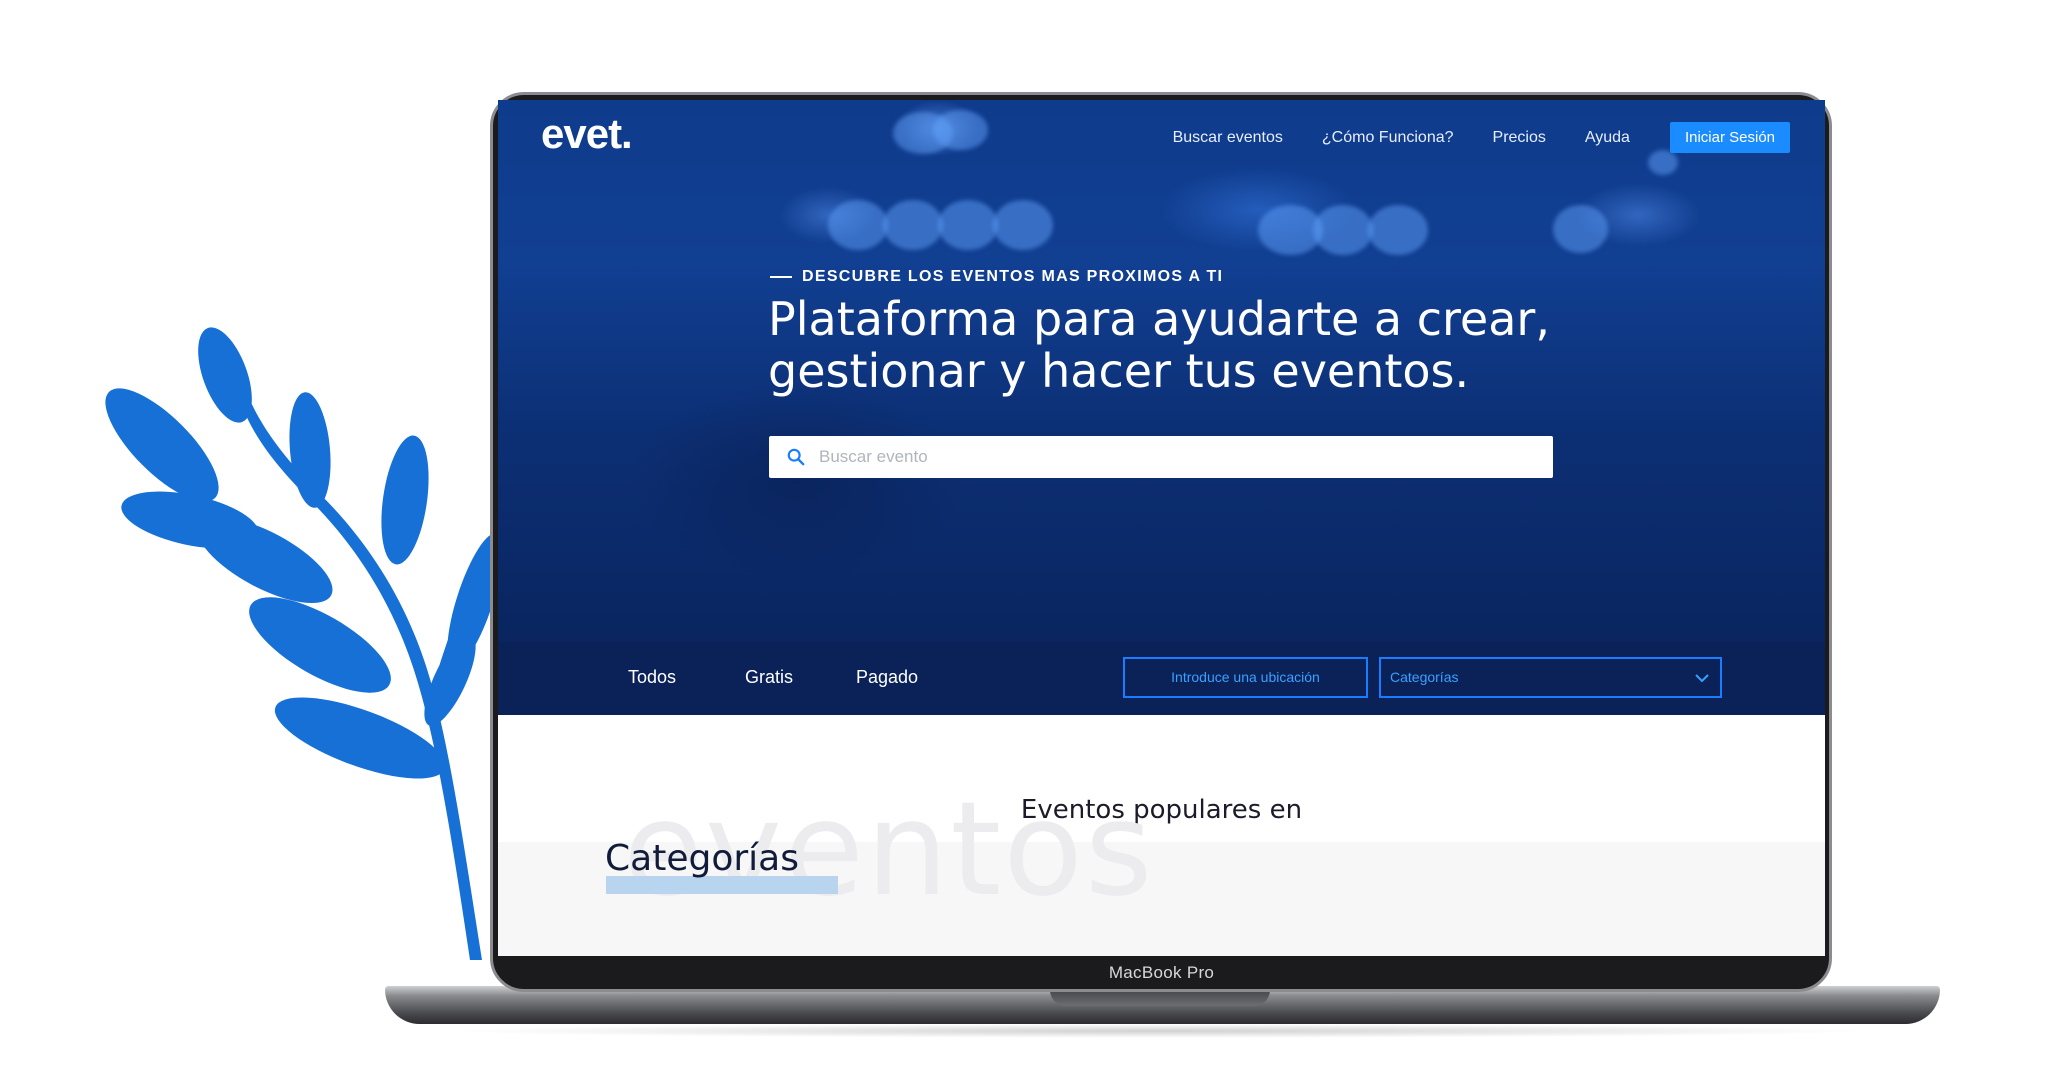 The image size is (2067, 1091). Describe the element at coordinates (1159, 319) in the screenshot. I see `headline-line-1: Plataforma para ayudarte a crear,` at that location.